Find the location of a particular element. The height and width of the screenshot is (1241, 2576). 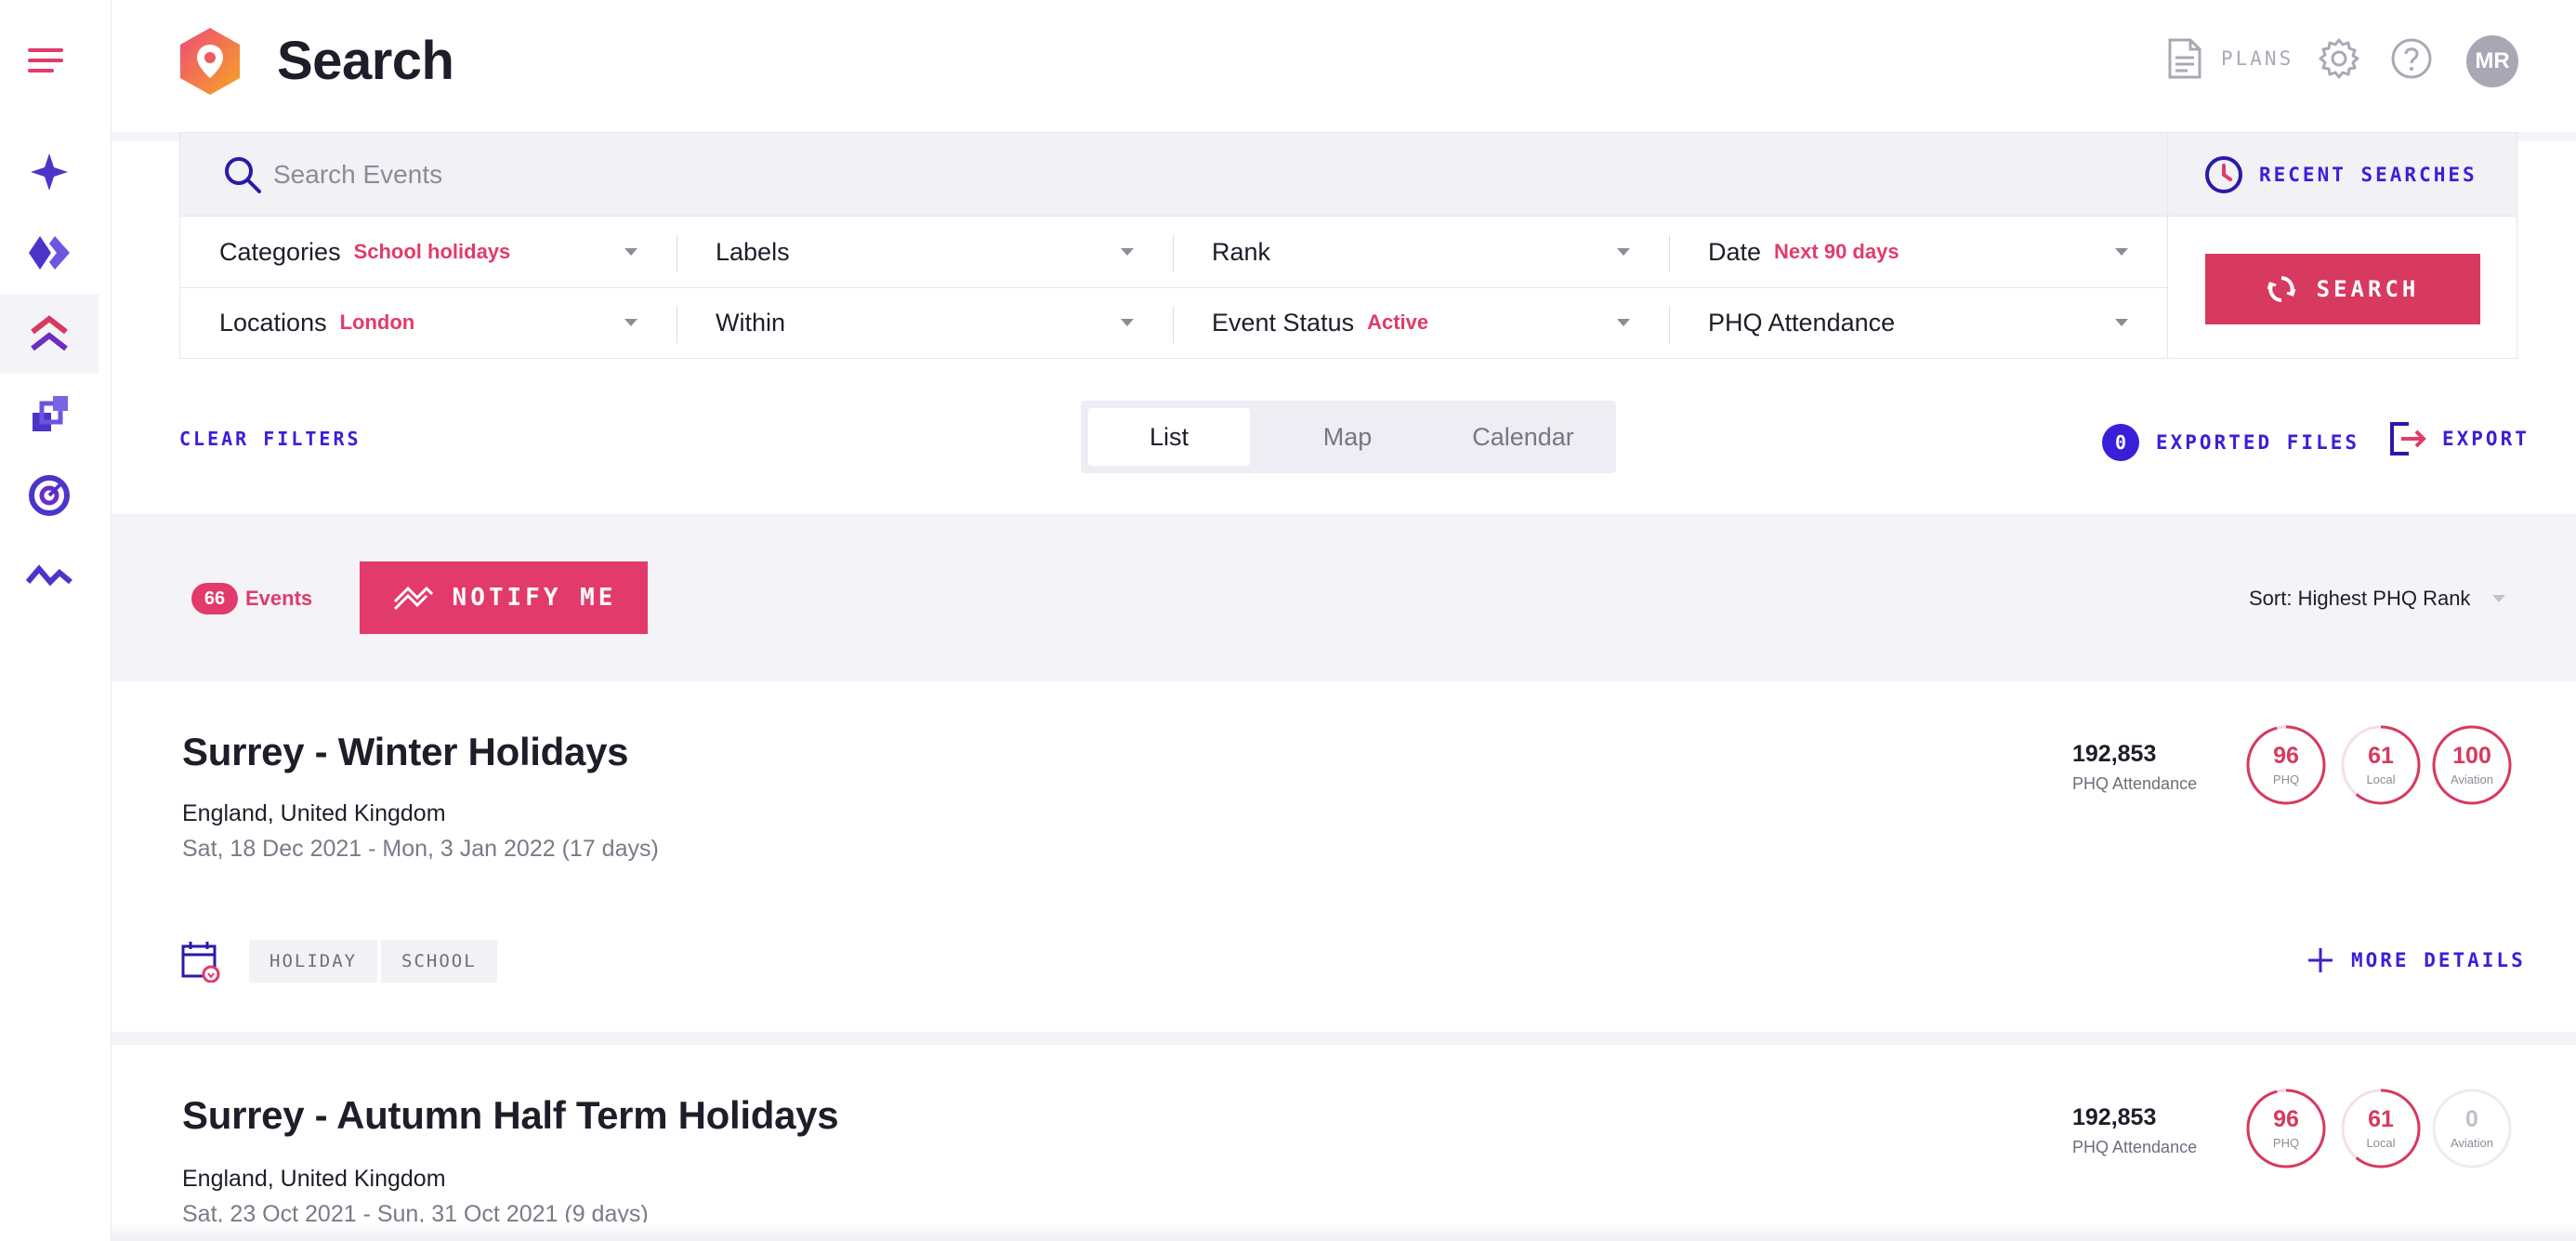

events-count-badge: 66 is located at coordinates (214, 599).